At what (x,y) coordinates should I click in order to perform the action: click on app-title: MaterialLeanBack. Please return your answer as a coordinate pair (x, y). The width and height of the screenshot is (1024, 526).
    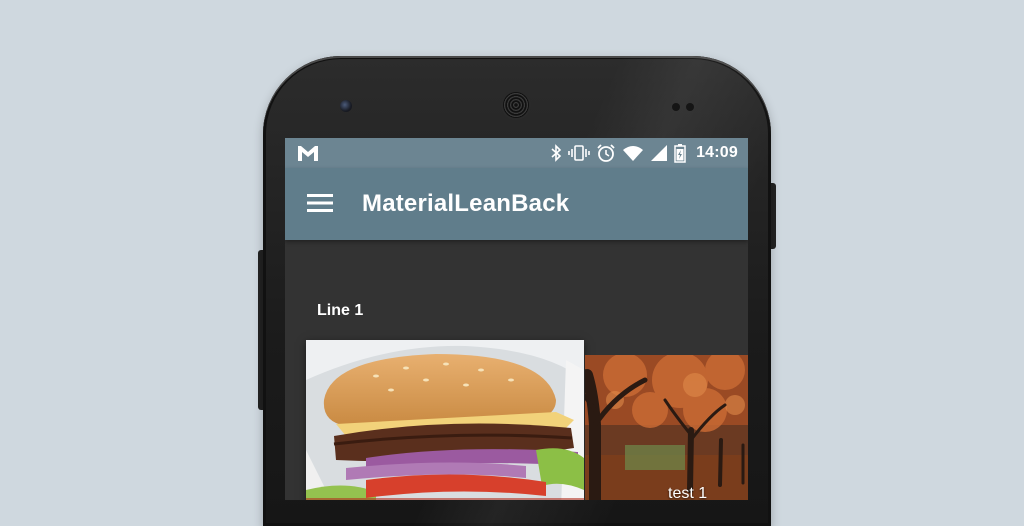
    Looking at the image, I should click on (466, 203).